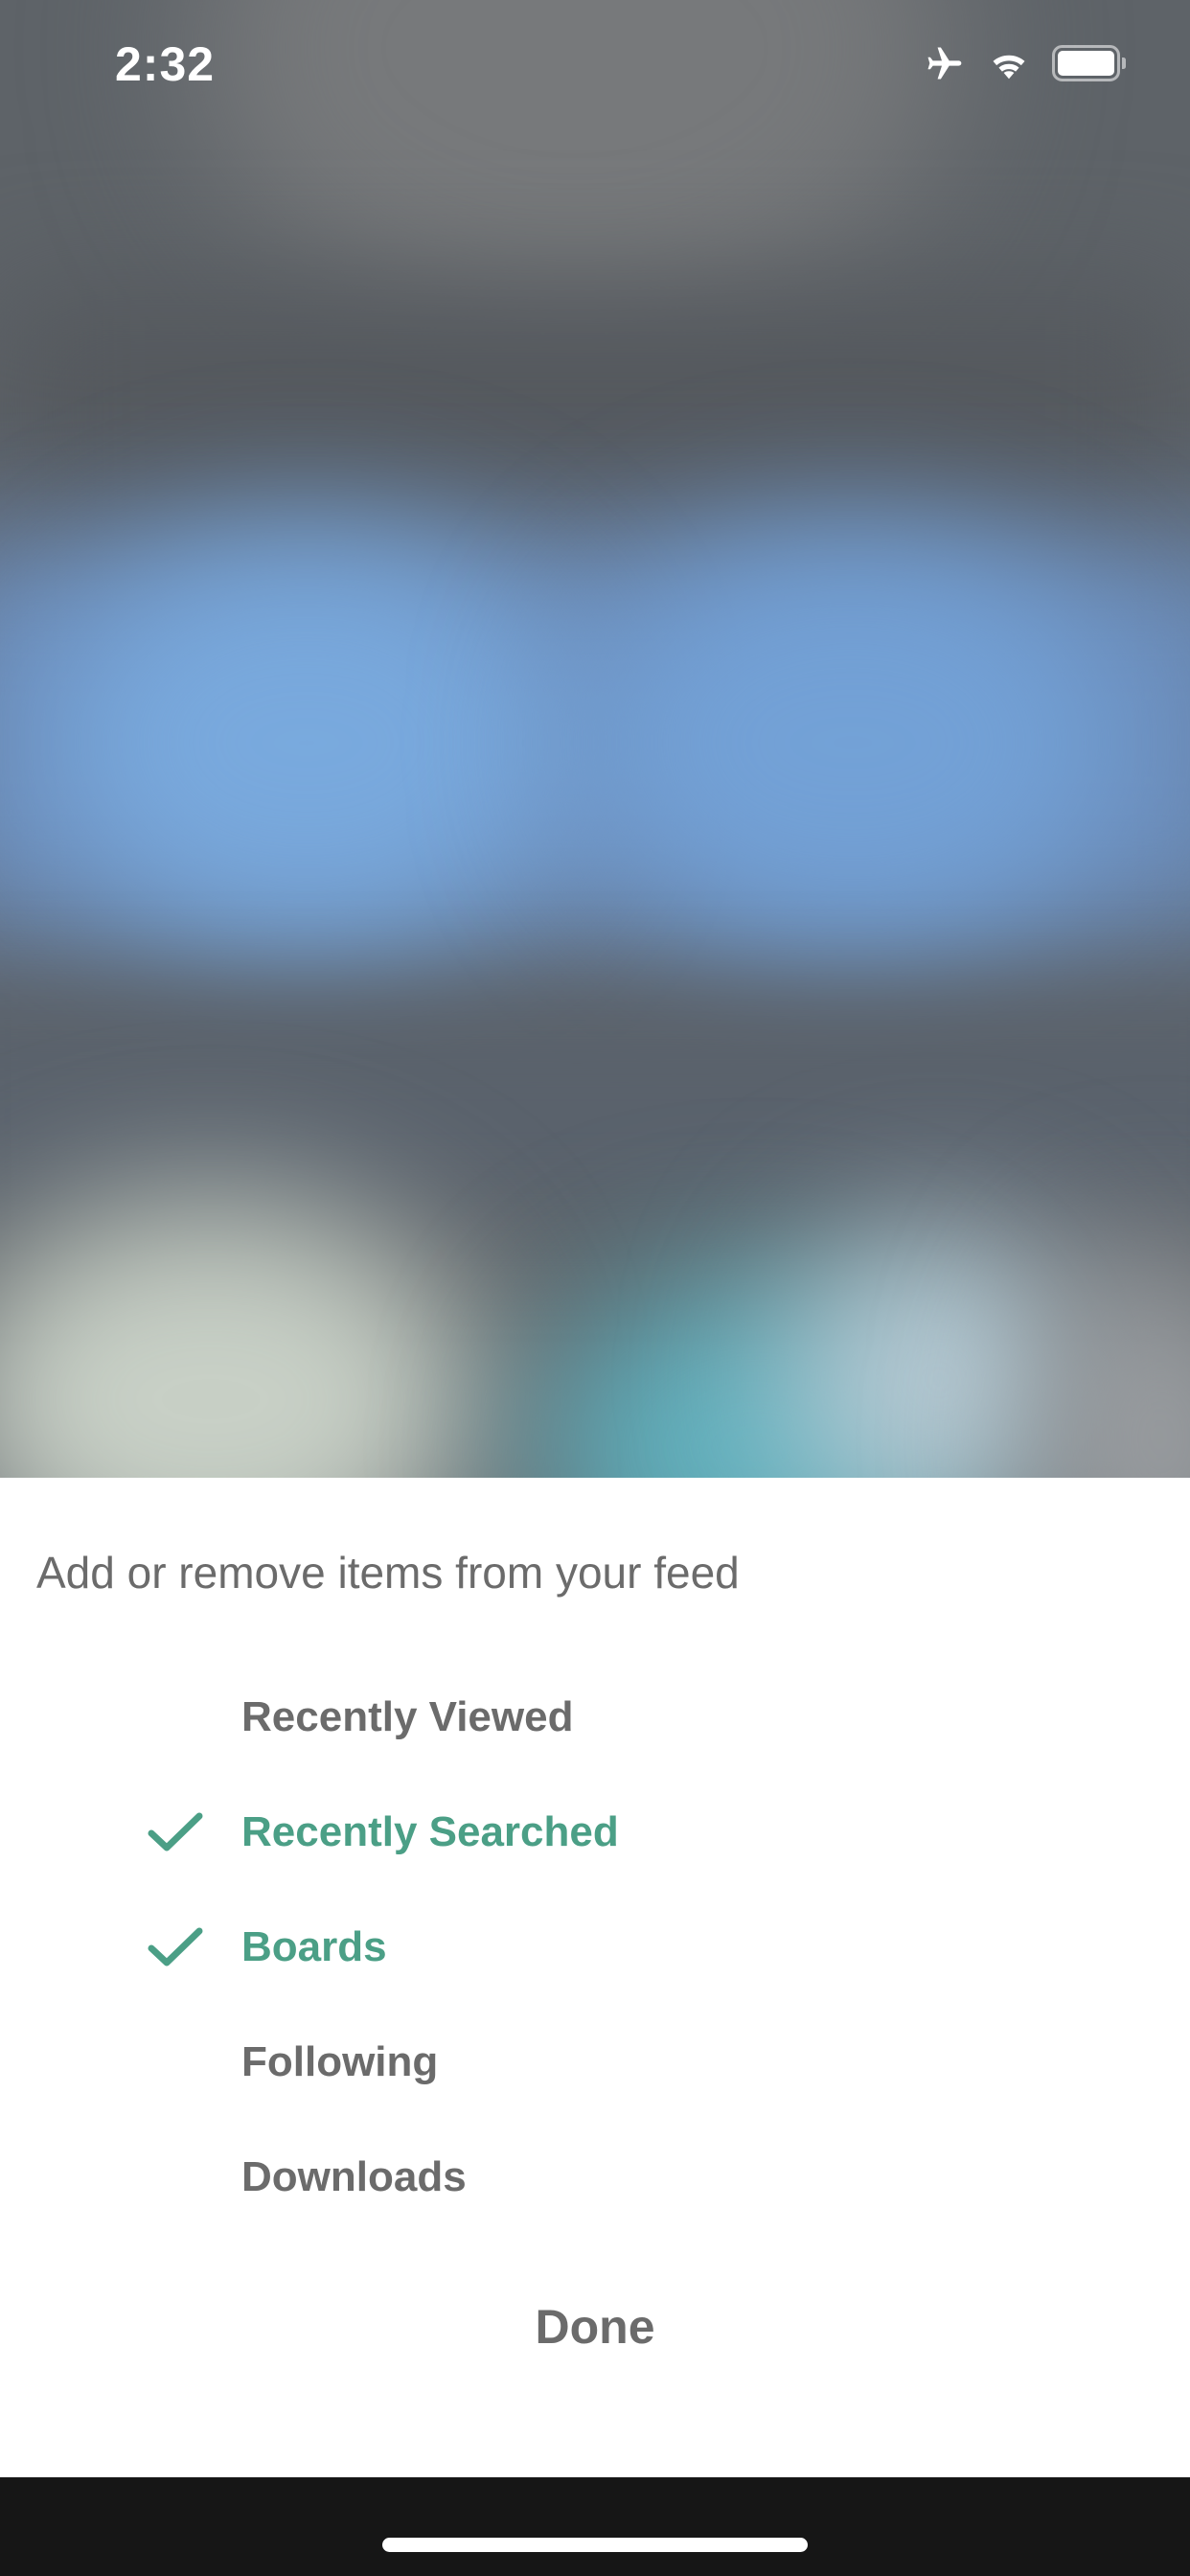 Image resolution: width=1190 pixels, height=2576 pixels. Describe the element at coordinates (340, 2061) in the screenshot. I see `feed-option-label: Following` at that location.